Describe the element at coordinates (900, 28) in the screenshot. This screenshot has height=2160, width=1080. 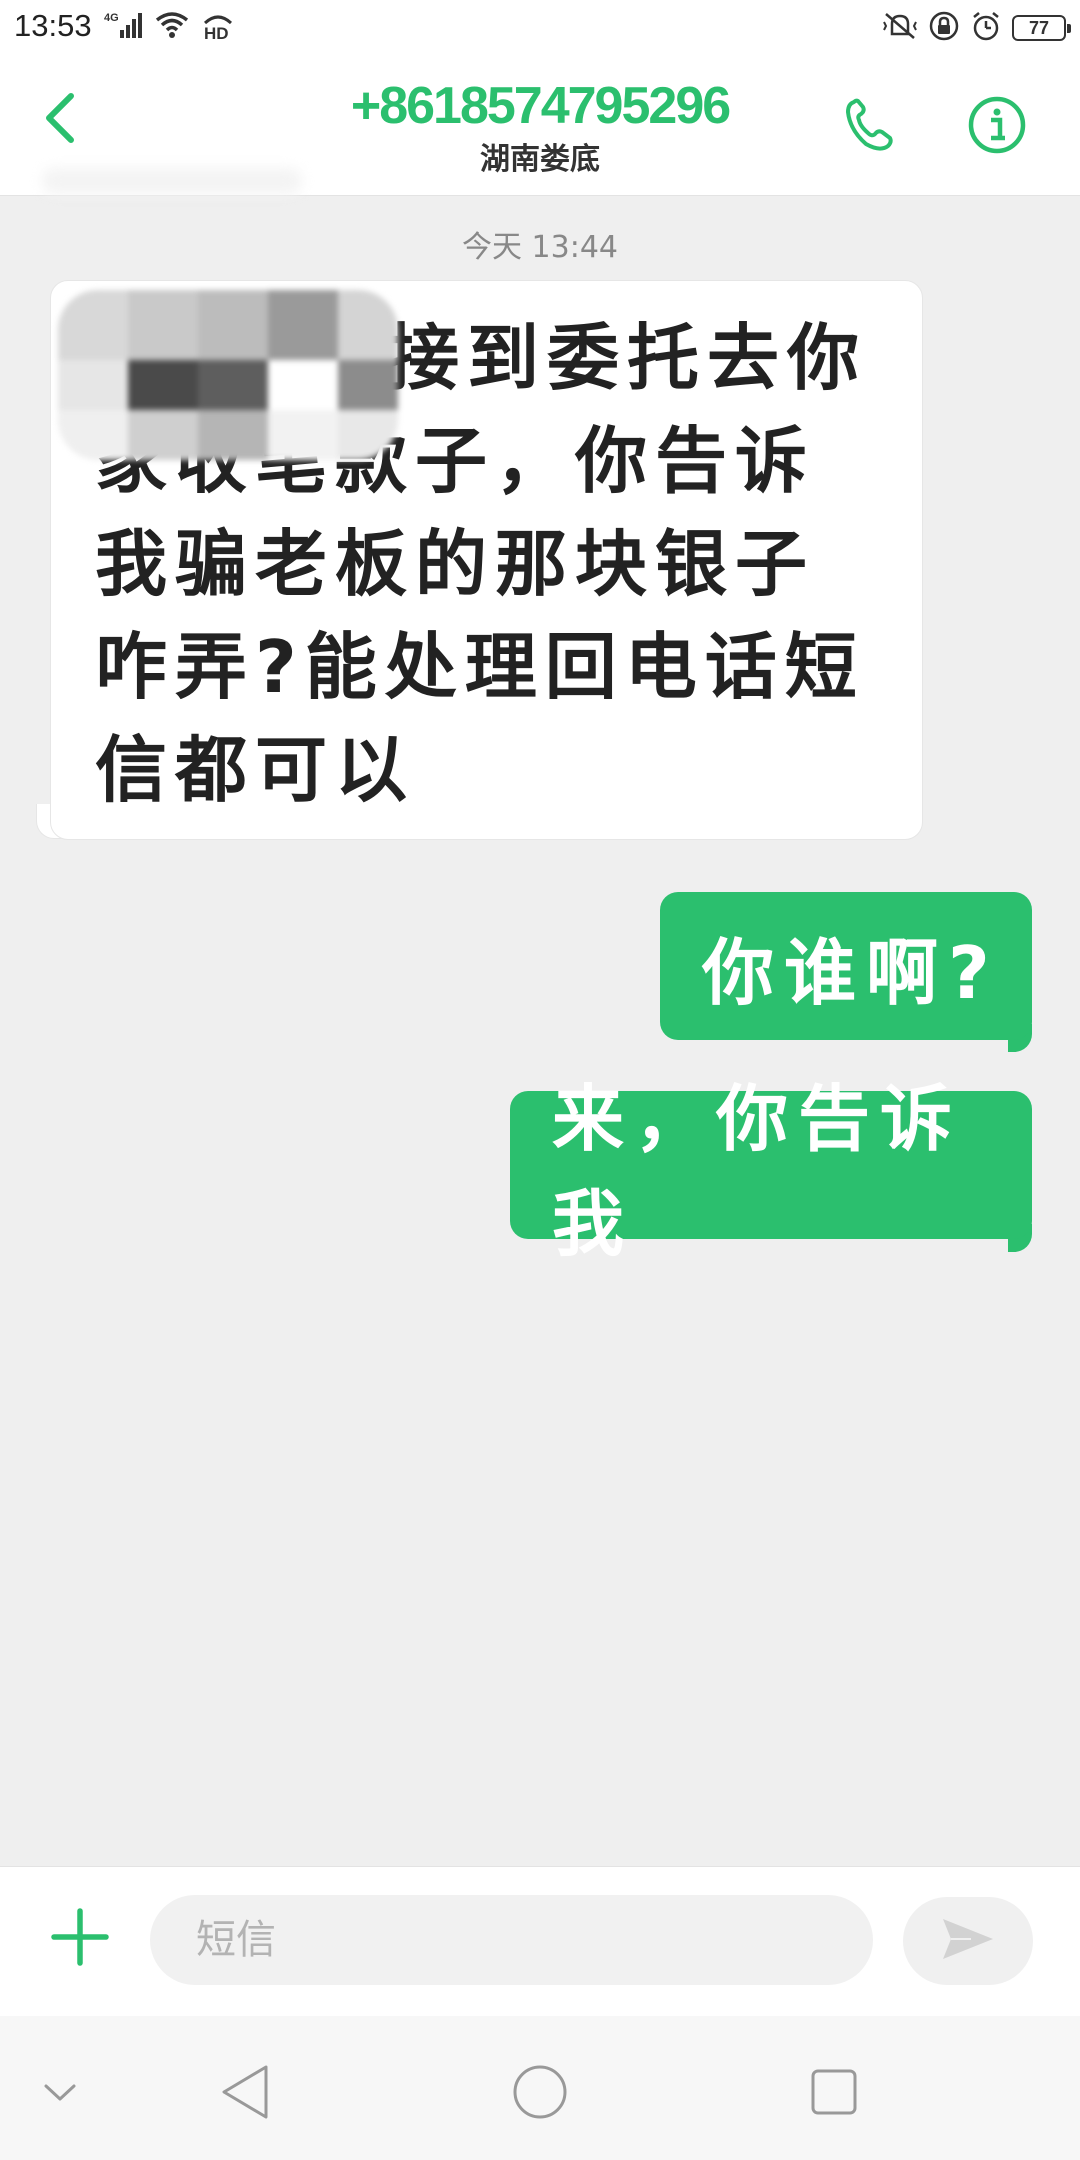
I see `vibrate-icon` at that location.